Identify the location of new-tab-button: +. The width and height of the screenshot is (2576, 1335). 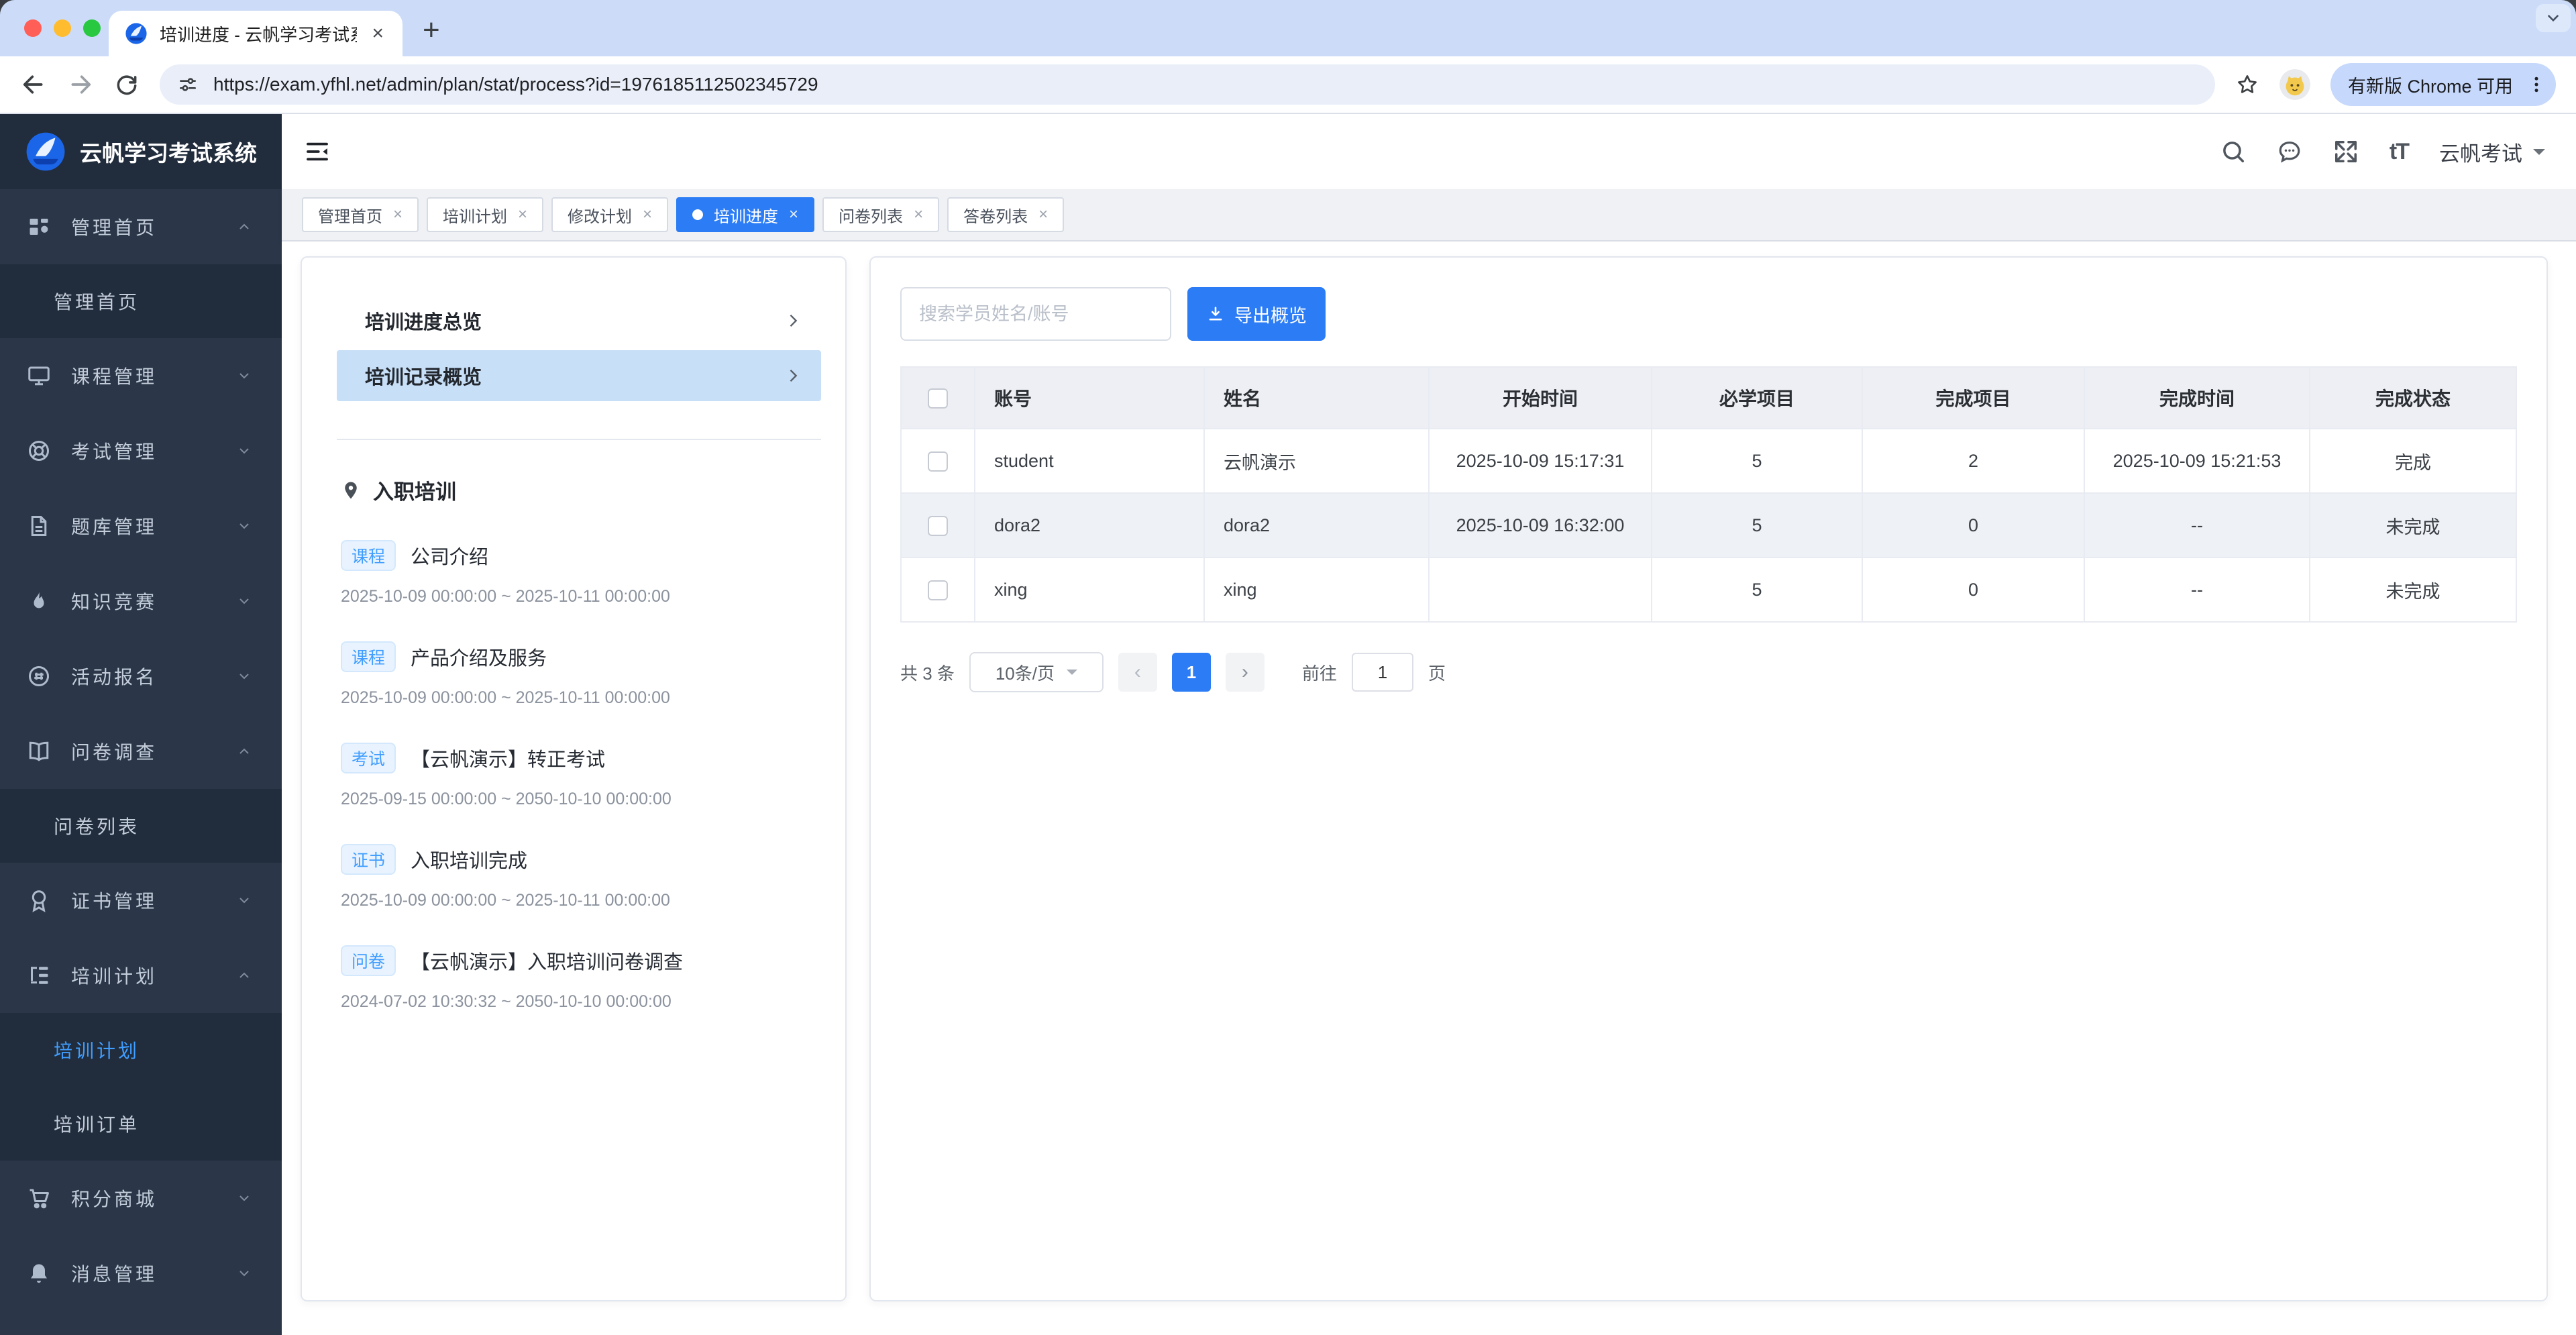
(431, 30).